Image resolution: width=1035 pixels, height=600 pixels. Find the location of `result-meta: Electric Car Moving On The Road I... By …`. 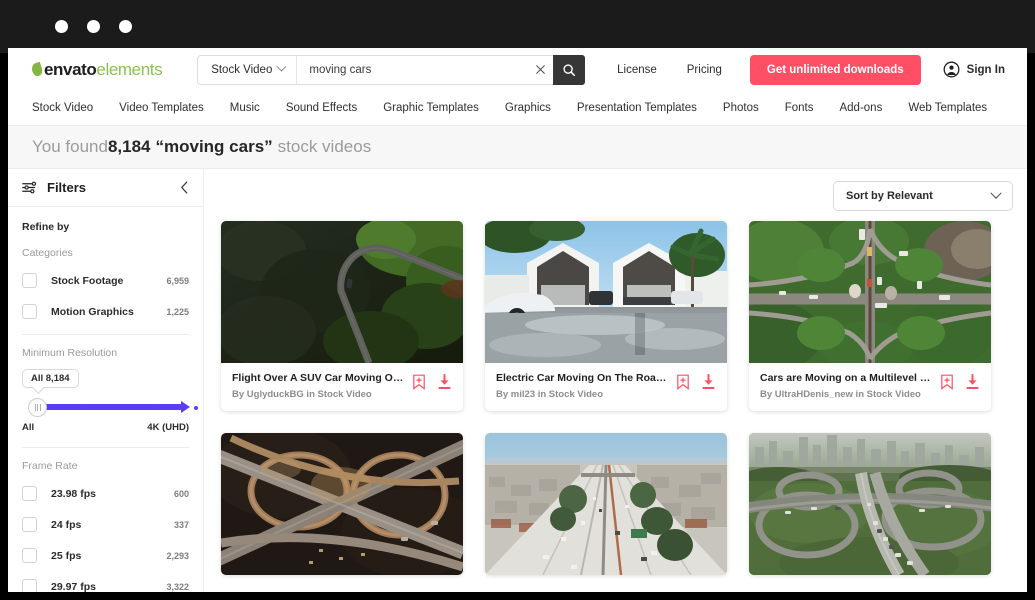

result-meta: Electric Car Moving On The Road I... By … is located at coordinates (606, 387).